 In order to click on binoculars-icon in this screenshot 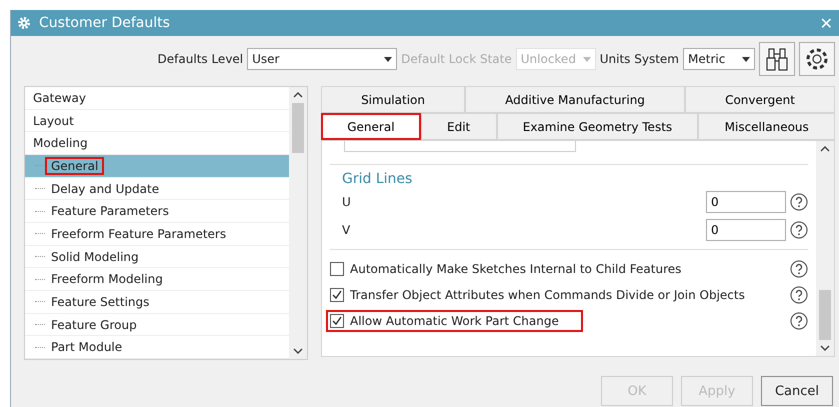, I will do `click(777, 59)`.